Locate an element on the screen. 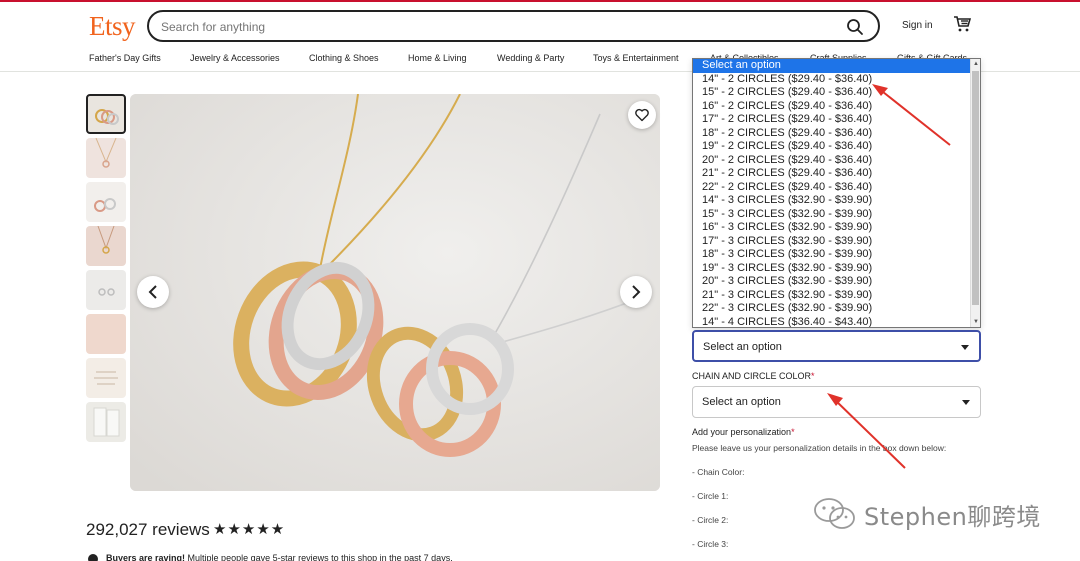 The image size is (1080, 561). color-select-value: Select an option is located at coordinates (741, 402).